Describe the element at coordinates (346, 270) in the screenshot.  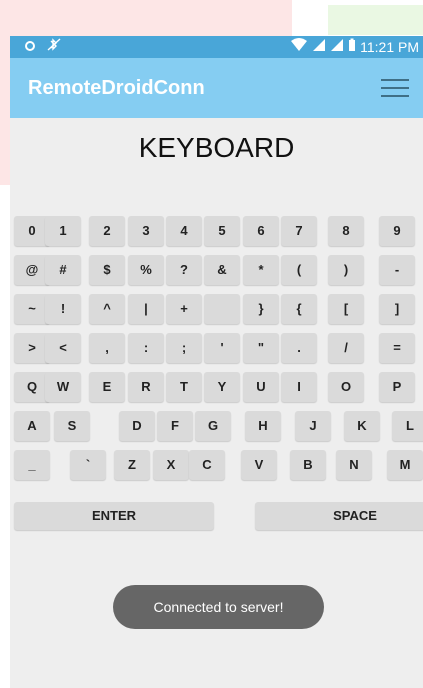
I see `keyboard-key: )` at that location.